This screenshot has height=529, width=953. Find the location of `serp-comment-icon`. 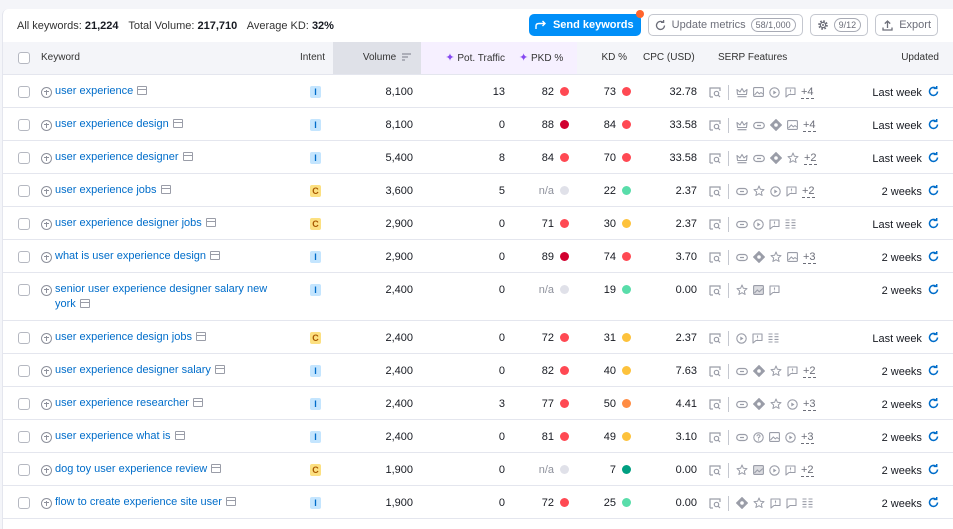

serp-comment-icon is located at coordinates (791, 503).